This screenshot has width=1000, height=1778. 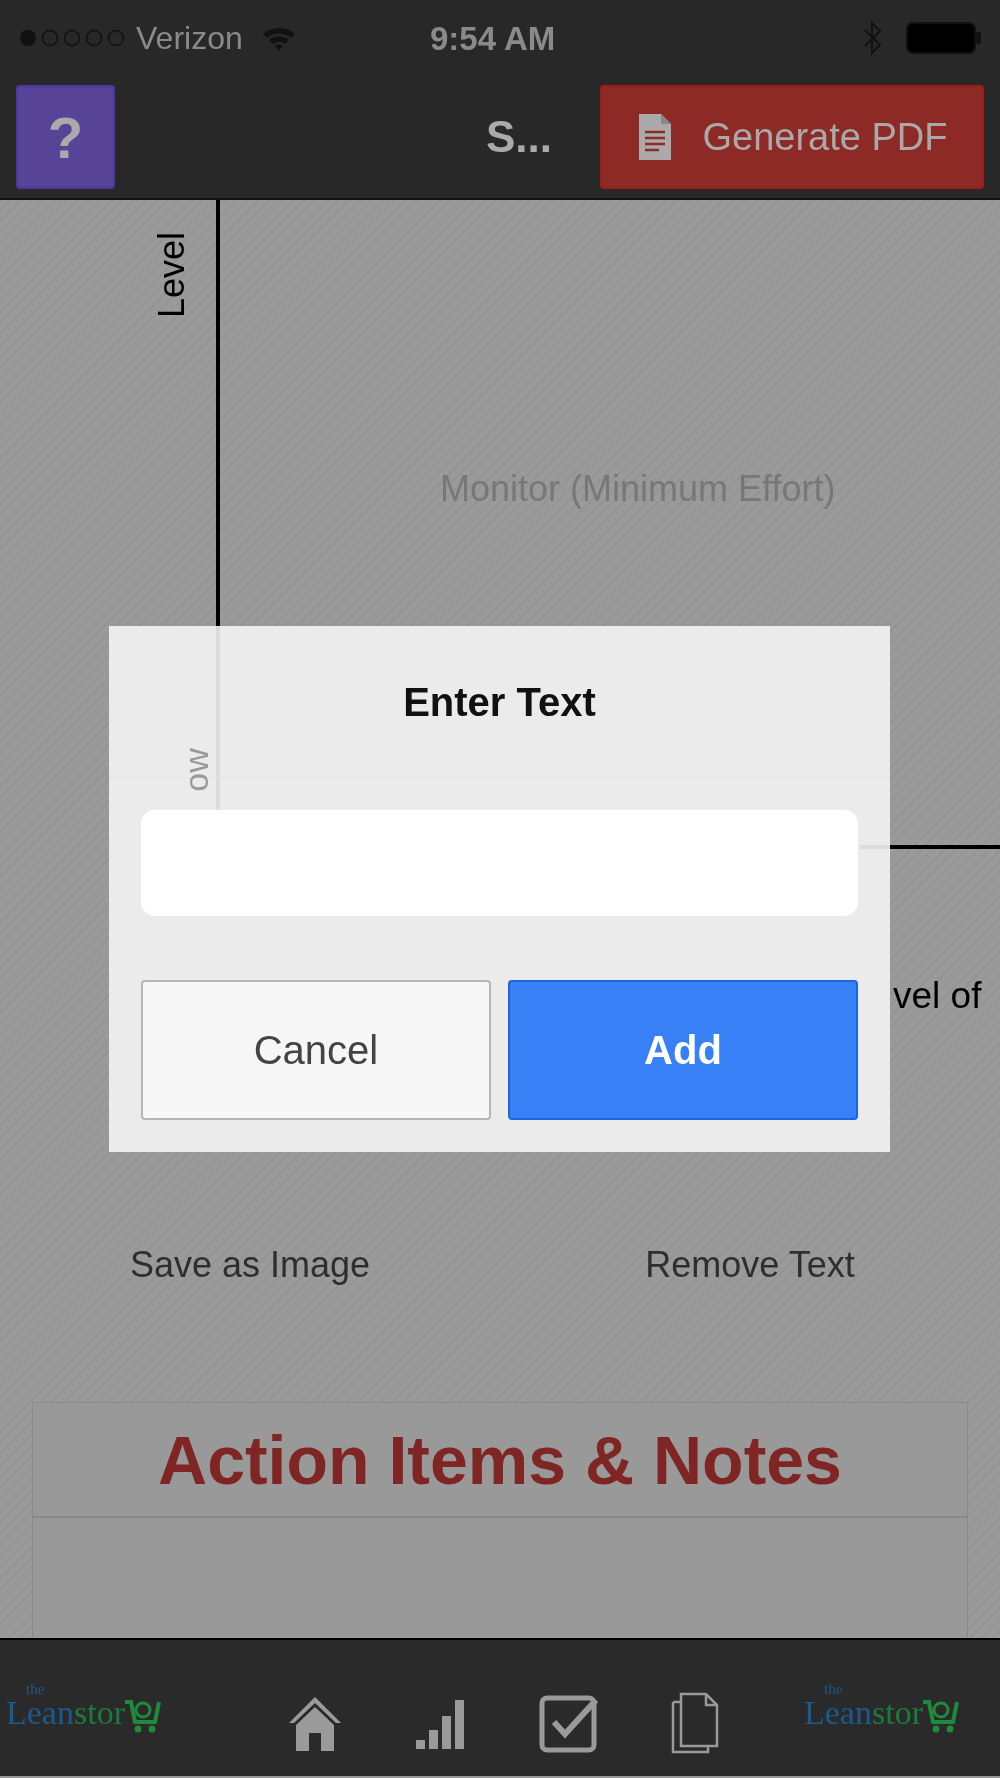 What do you see at coordinates (683, 1050) in the screenshot?
I see `add-button: Add` at bounding box center [683, 1050].